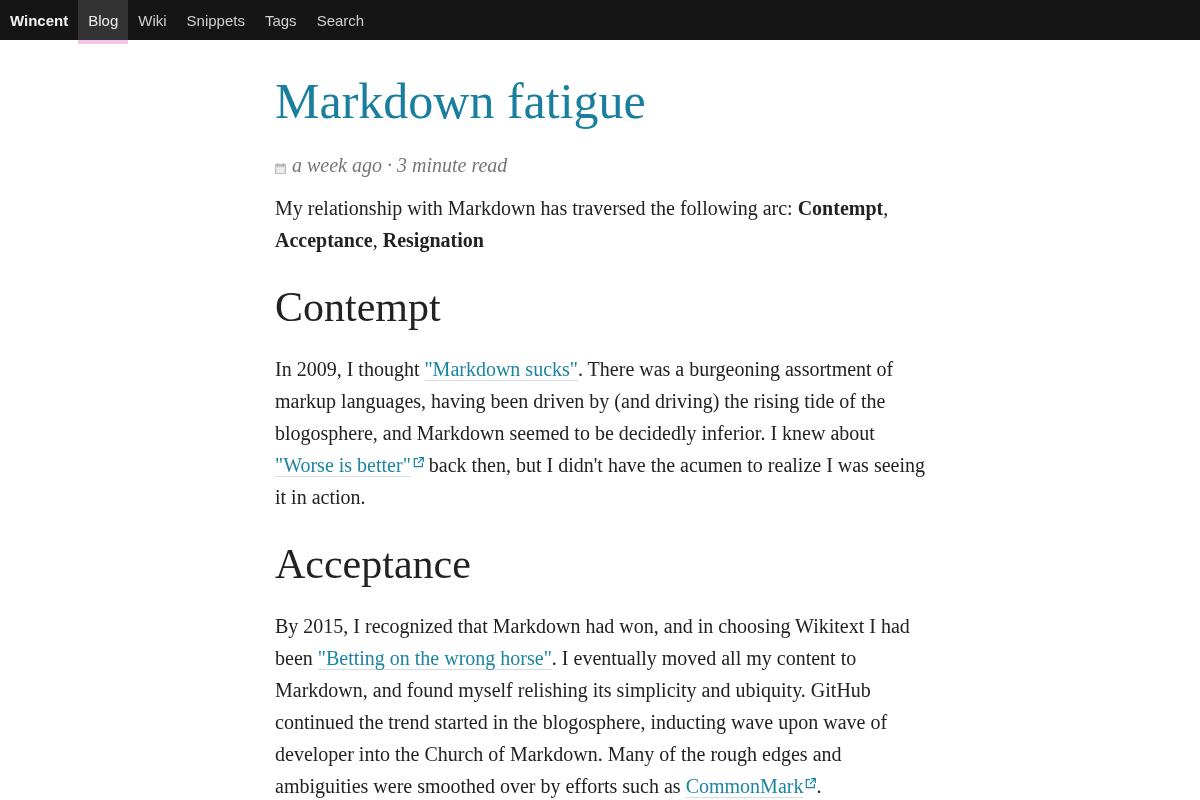  I want to click on post-date-and-read-time: a week ago · 3 minute read, so click(400, 165).